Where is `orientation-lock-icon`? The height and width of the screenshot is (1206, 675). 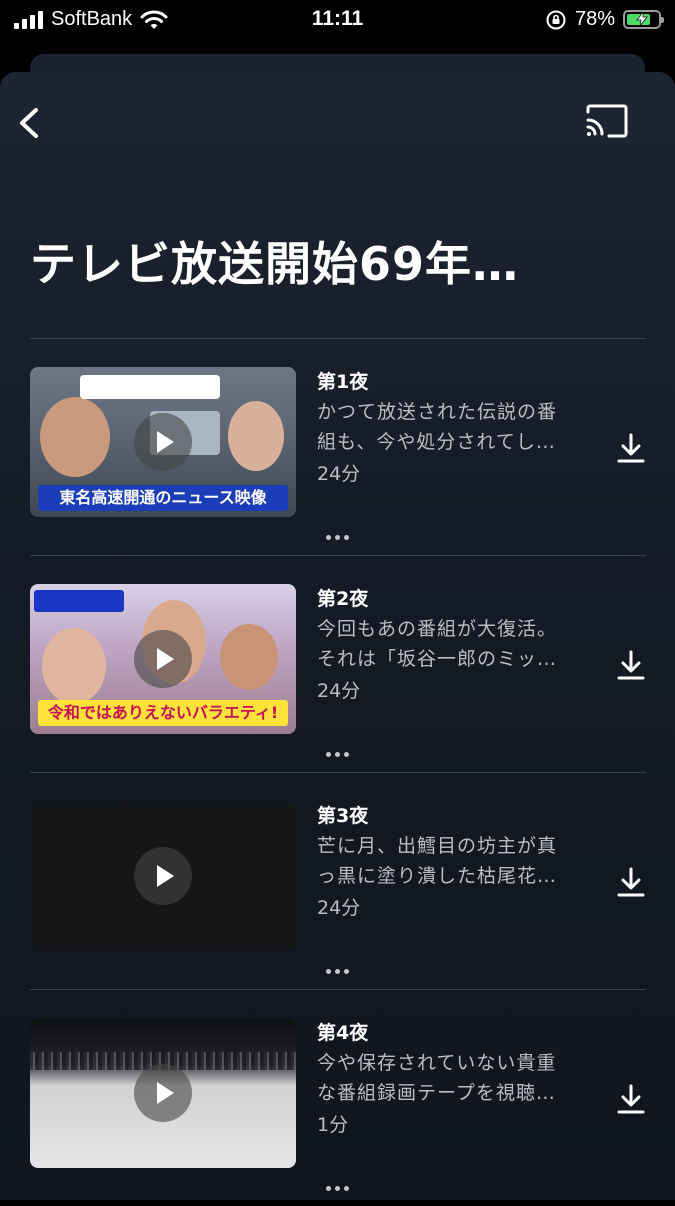
orientation-lock-icon is located at coordinates (556, 19).